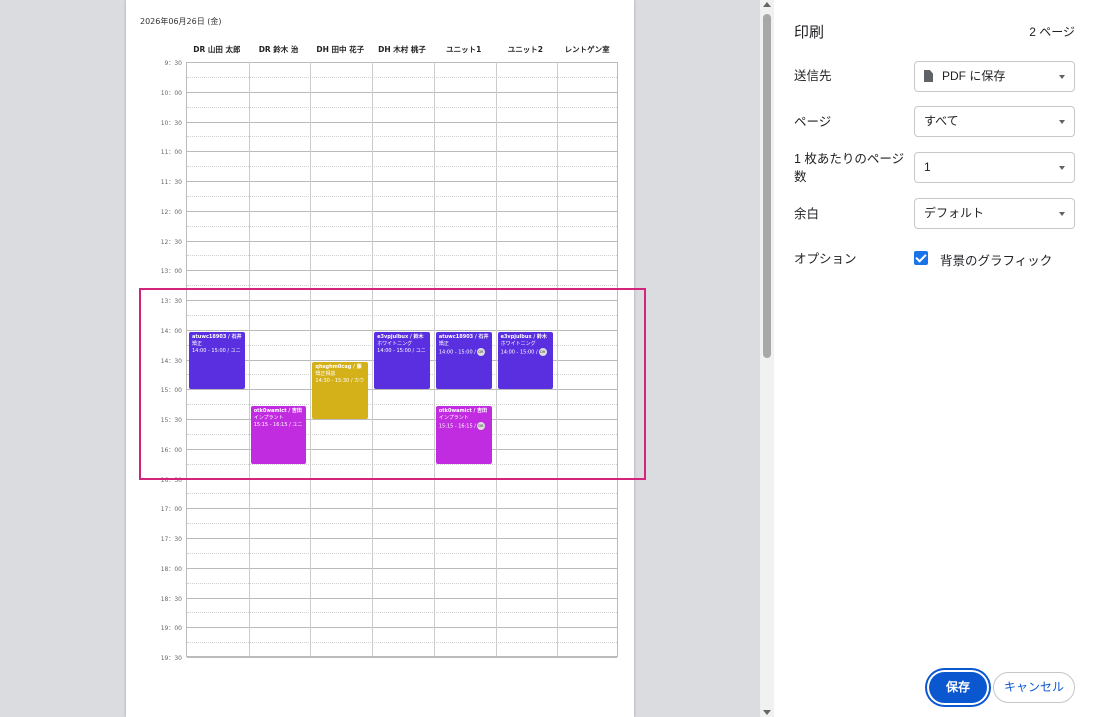 The height and width of the screenshot is (717, 1103). What do you see at coordinates (278, 435) in the screenshot?
I see `appointment-card: otk0wamict / 吉田 インプラント 15:15 - 16:15 / ユニ` at bounding box center [278, 435].